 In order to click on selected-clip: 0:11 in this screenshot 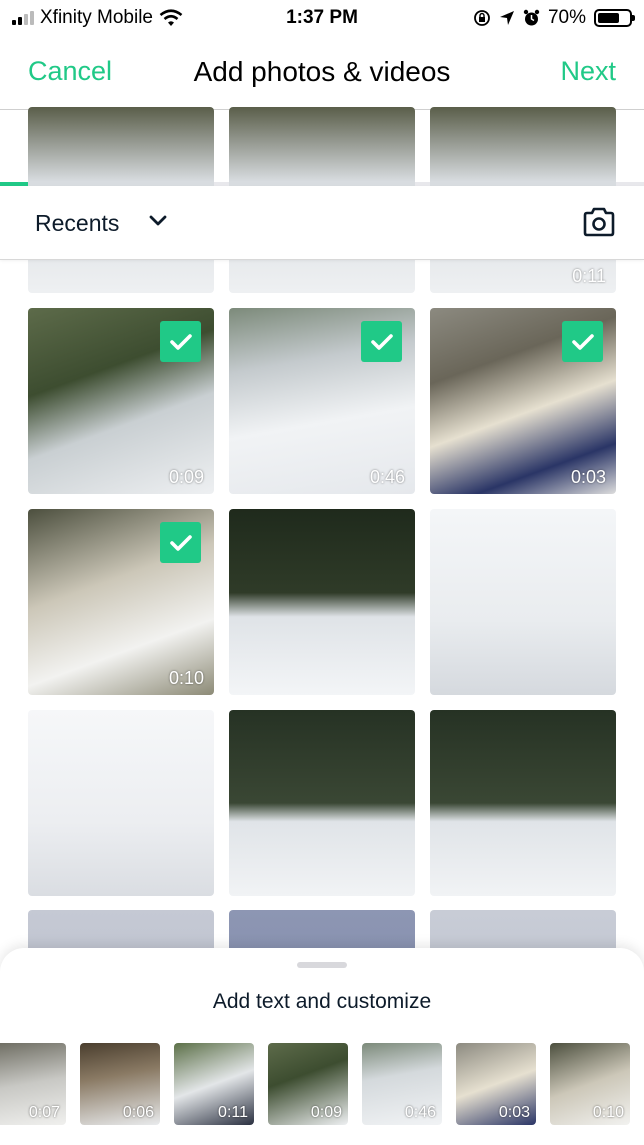, I will do `click(214, 1084)`.